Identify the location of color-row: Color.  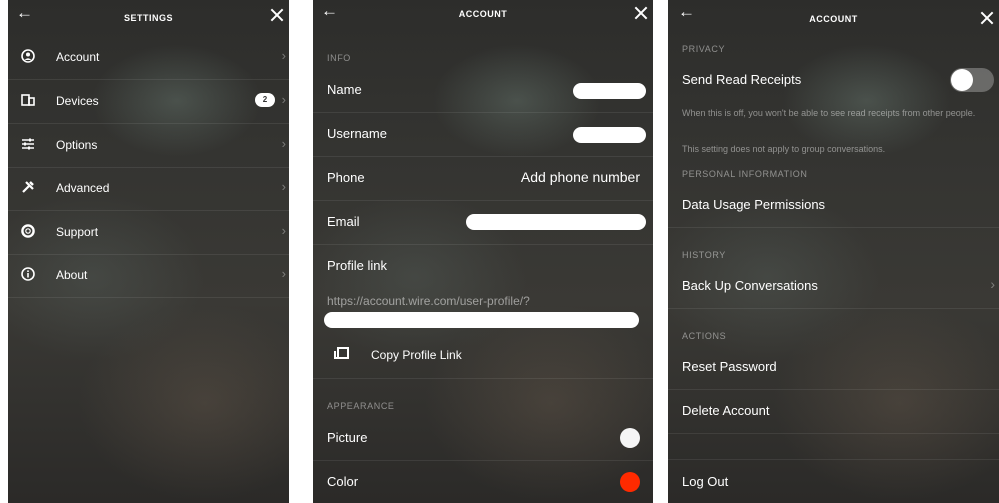
(483, 481).